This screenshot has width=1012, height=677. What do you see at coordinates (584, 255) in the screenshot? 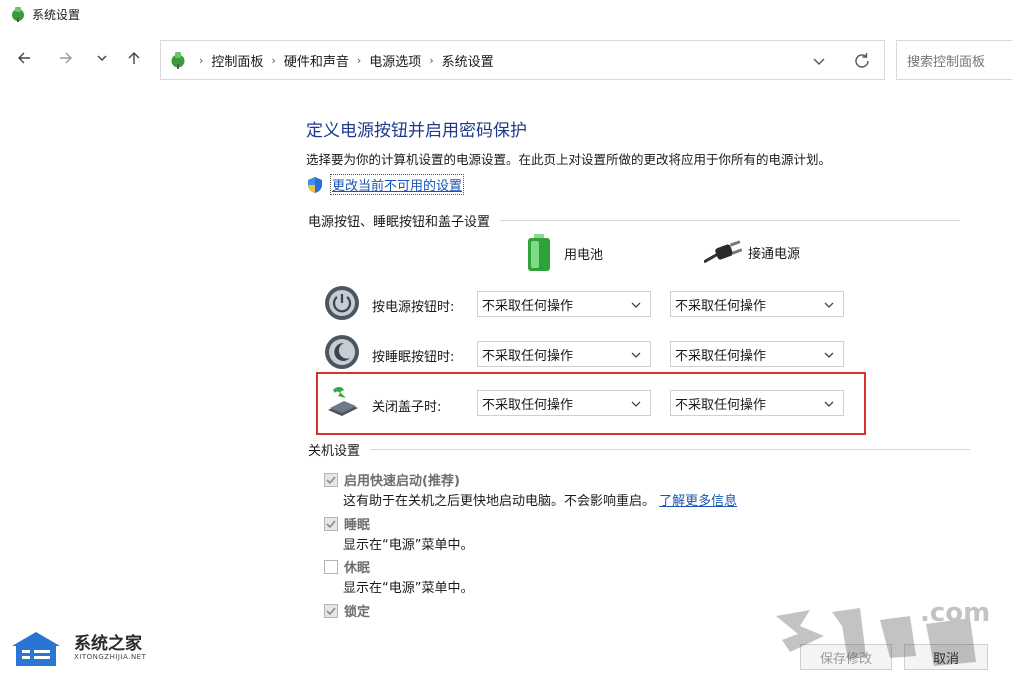
I see `column-battery-label: 用电池` at bounding box center [584, 255].